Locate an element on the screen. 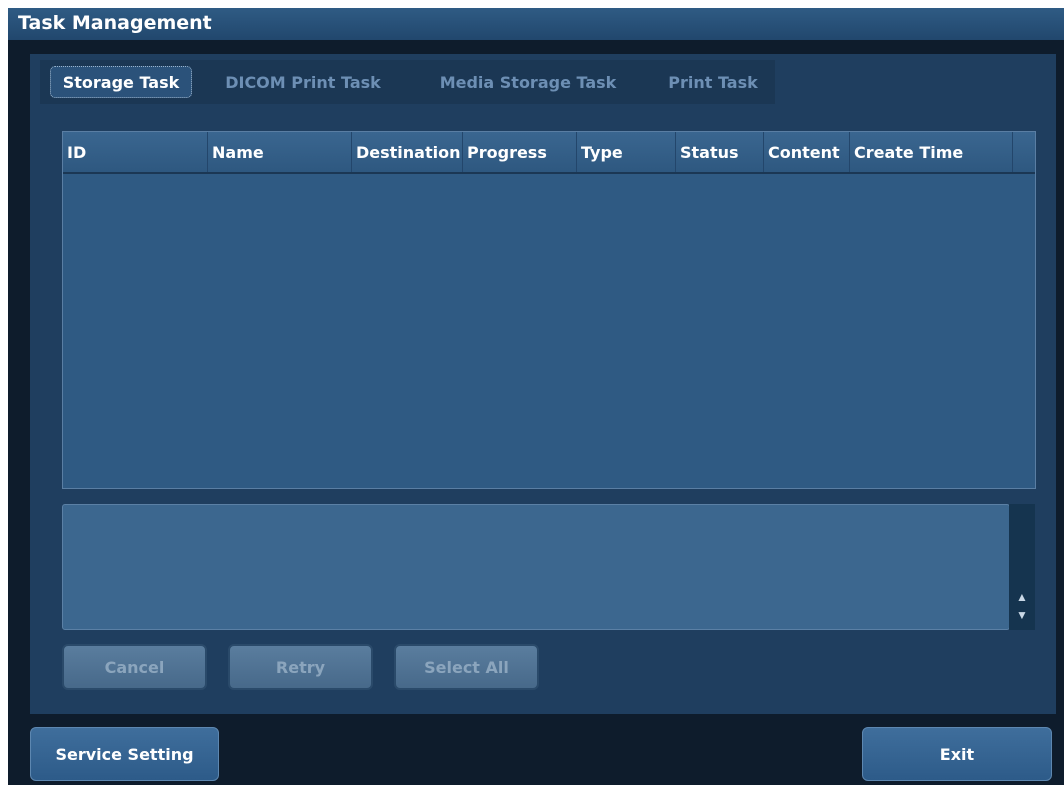  column-header-create-time: Create Time is located at coordinates (931, 152).